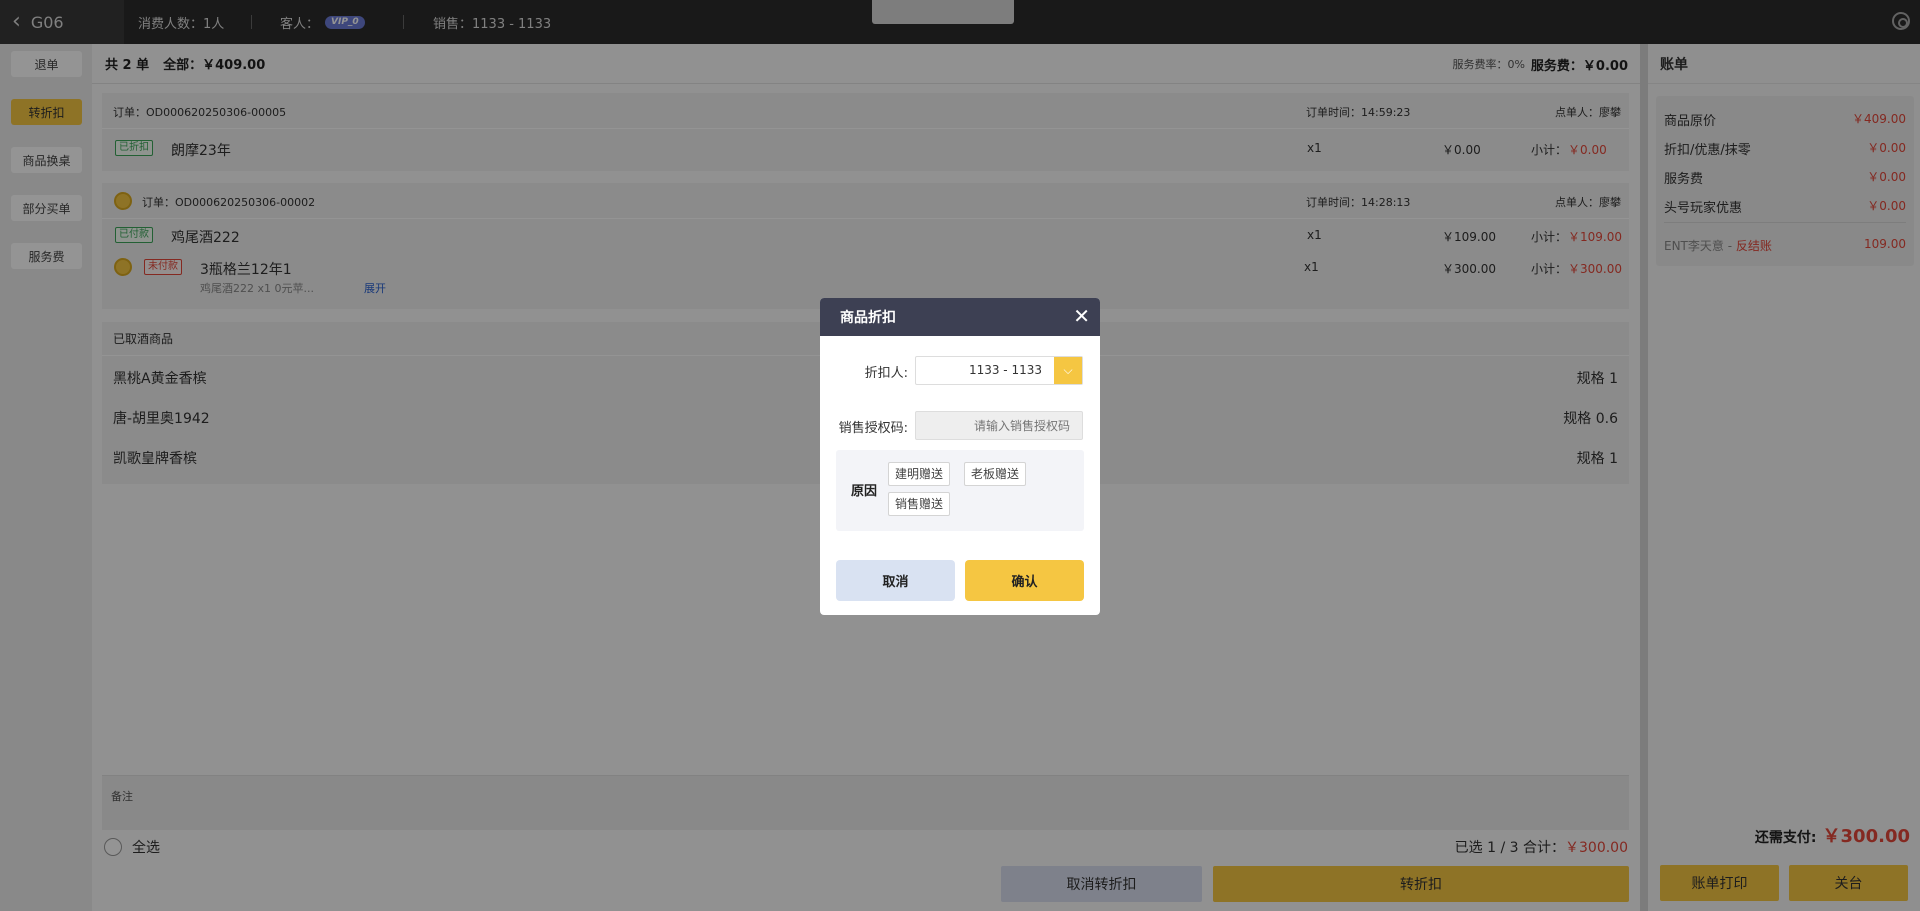  What do you see at coordinates (895, 580) in the screenshot?
I see `cancel-button: 取消` at bounding box center [895, 580].